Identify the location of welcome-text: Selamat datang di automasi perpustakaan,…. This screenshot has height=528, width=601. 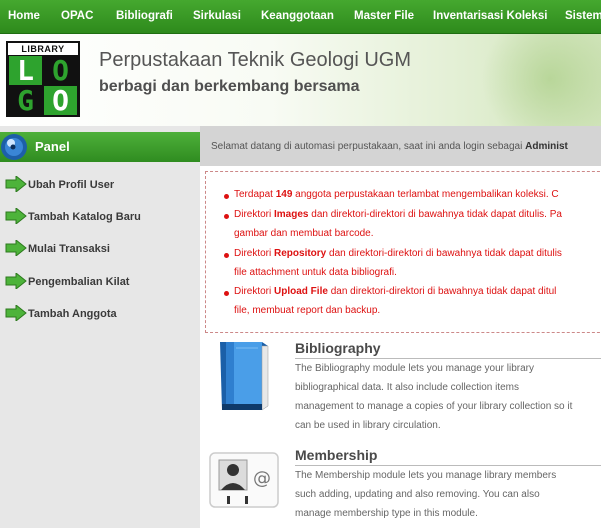
(368, 146).